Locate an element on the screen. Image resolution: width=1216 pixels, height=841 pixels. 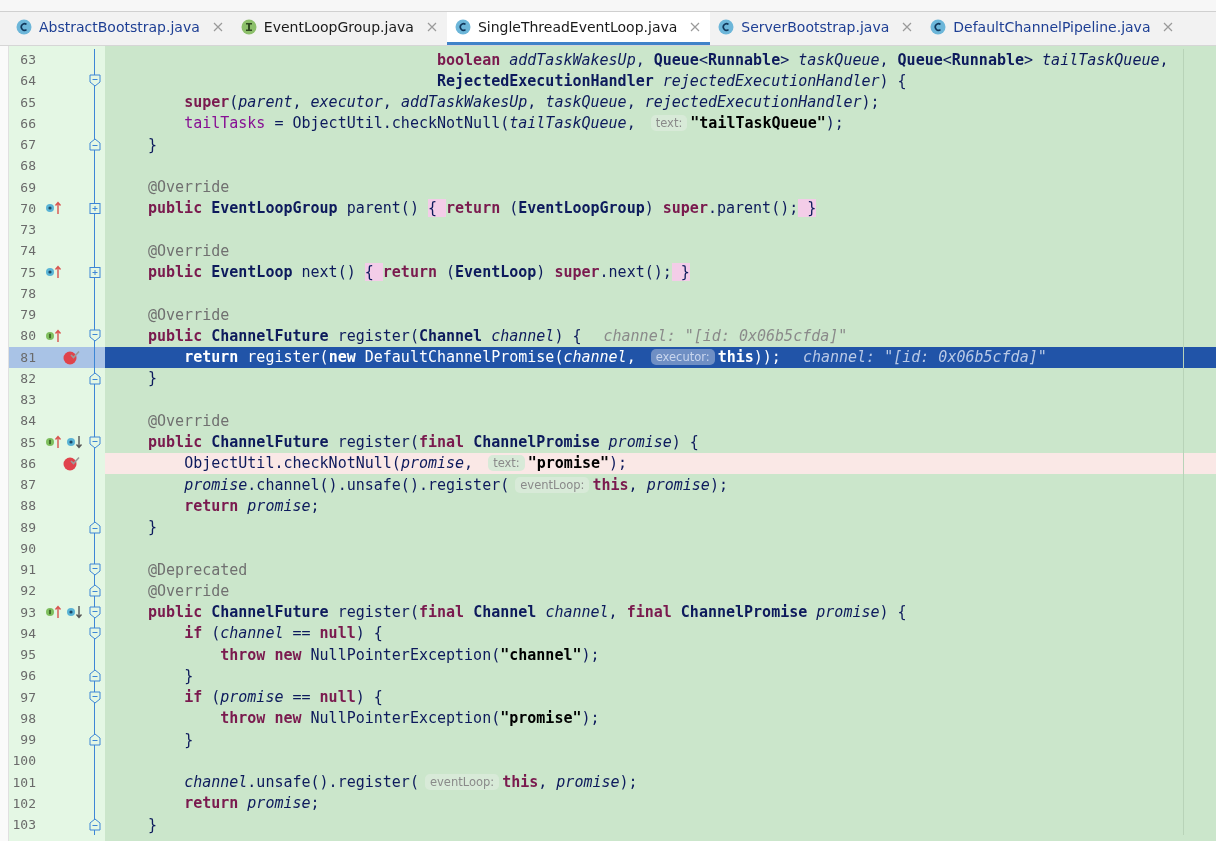
line-number: 84 is located at coordinates (27, 421).